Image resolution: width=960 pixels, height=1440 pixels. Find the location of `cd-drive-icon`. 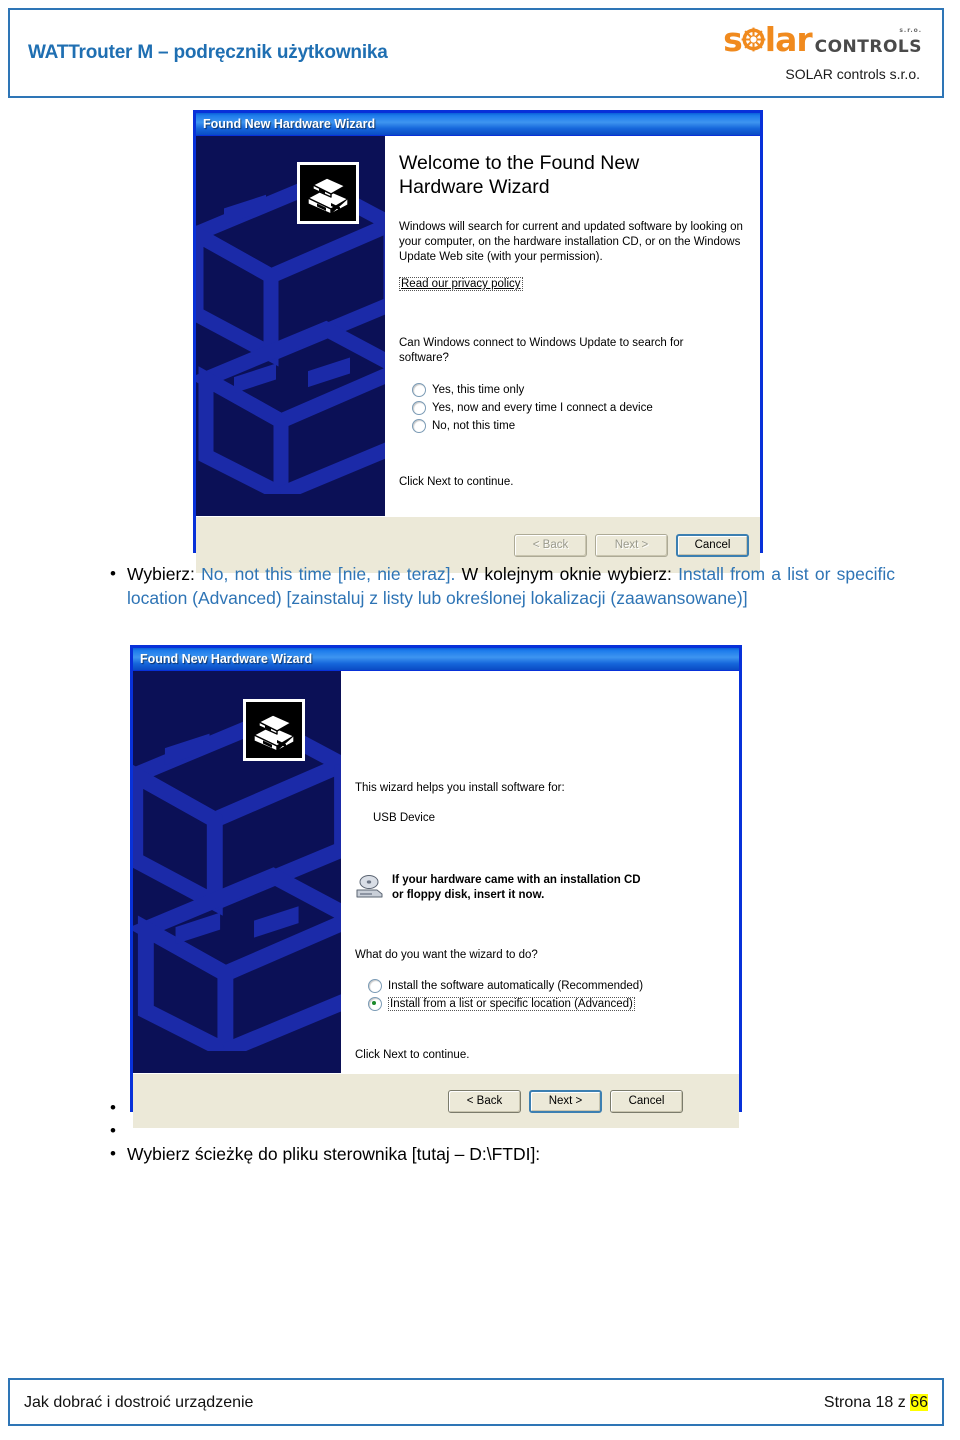

cd-drive-icon is located at coordinates (370, 889).